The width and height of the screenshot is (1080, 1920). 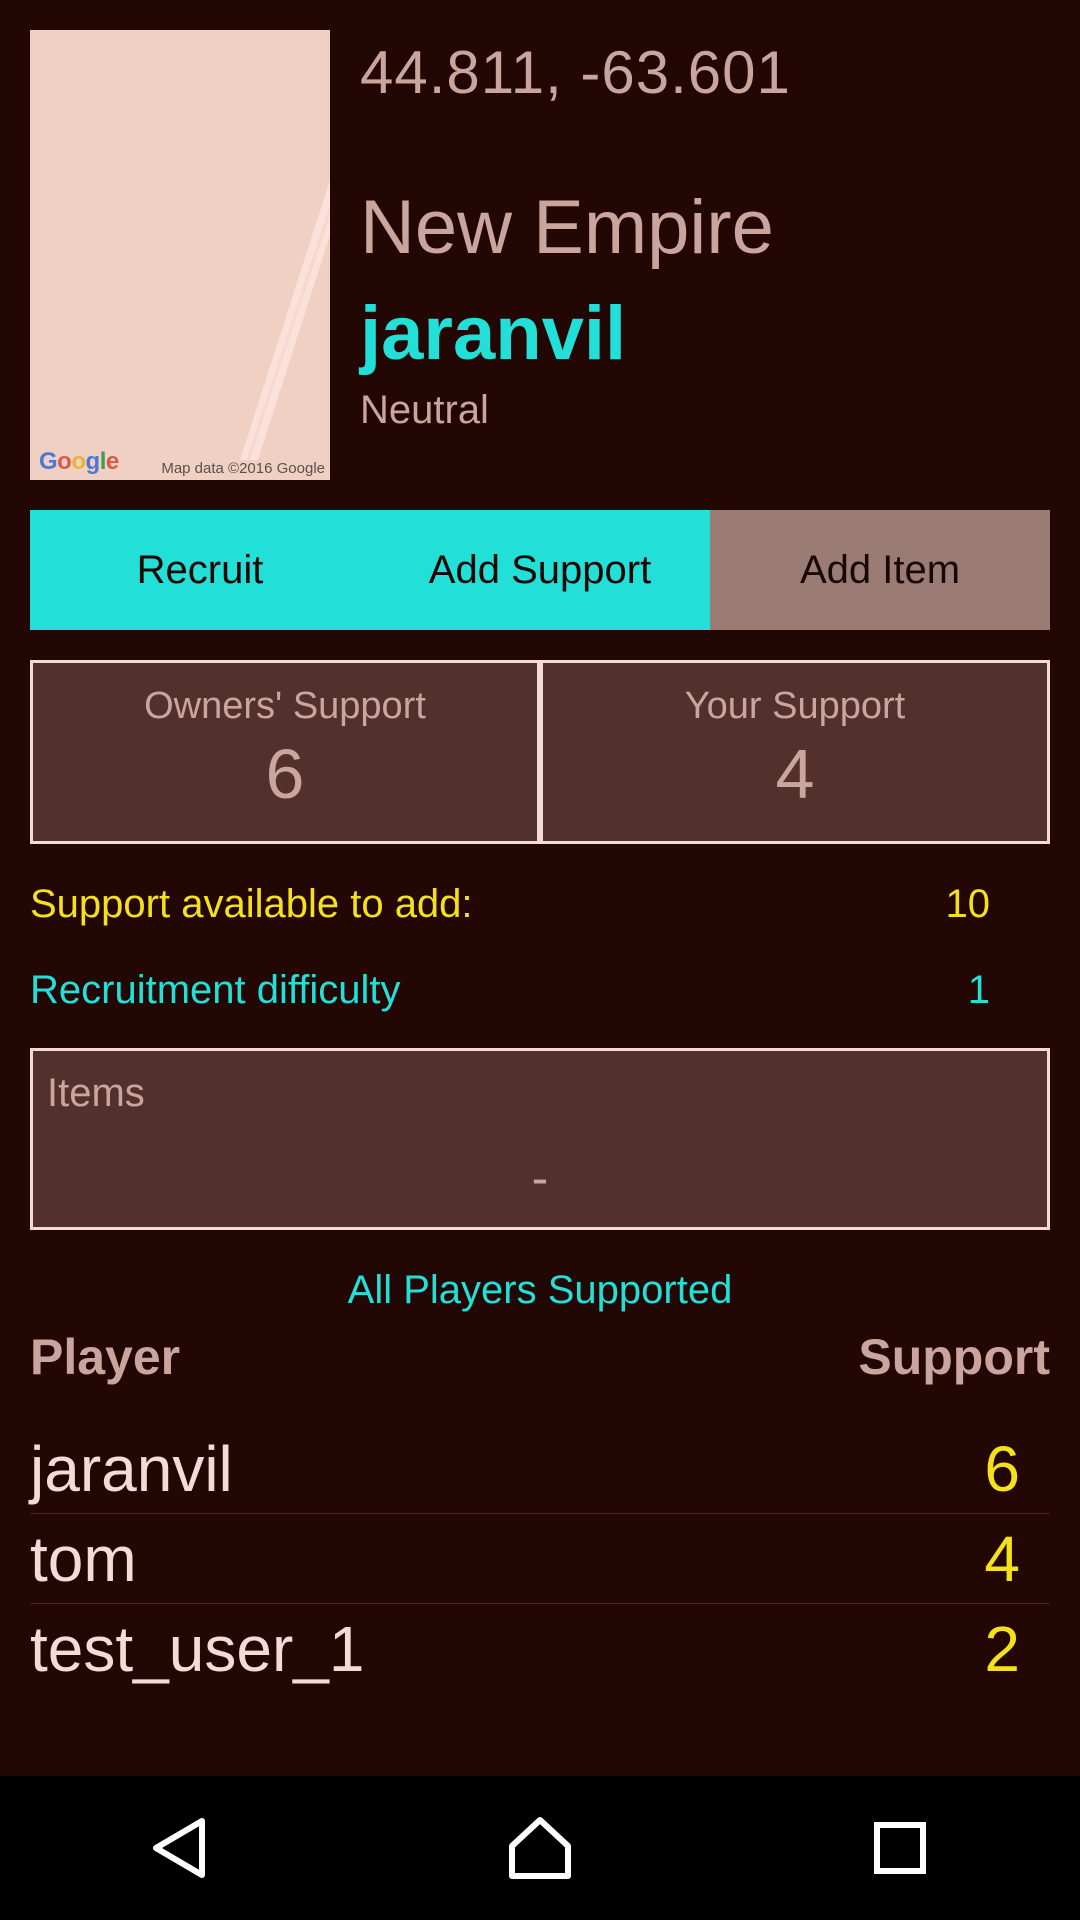 I want to click on recents-icon, so click(x=900, y=1848).